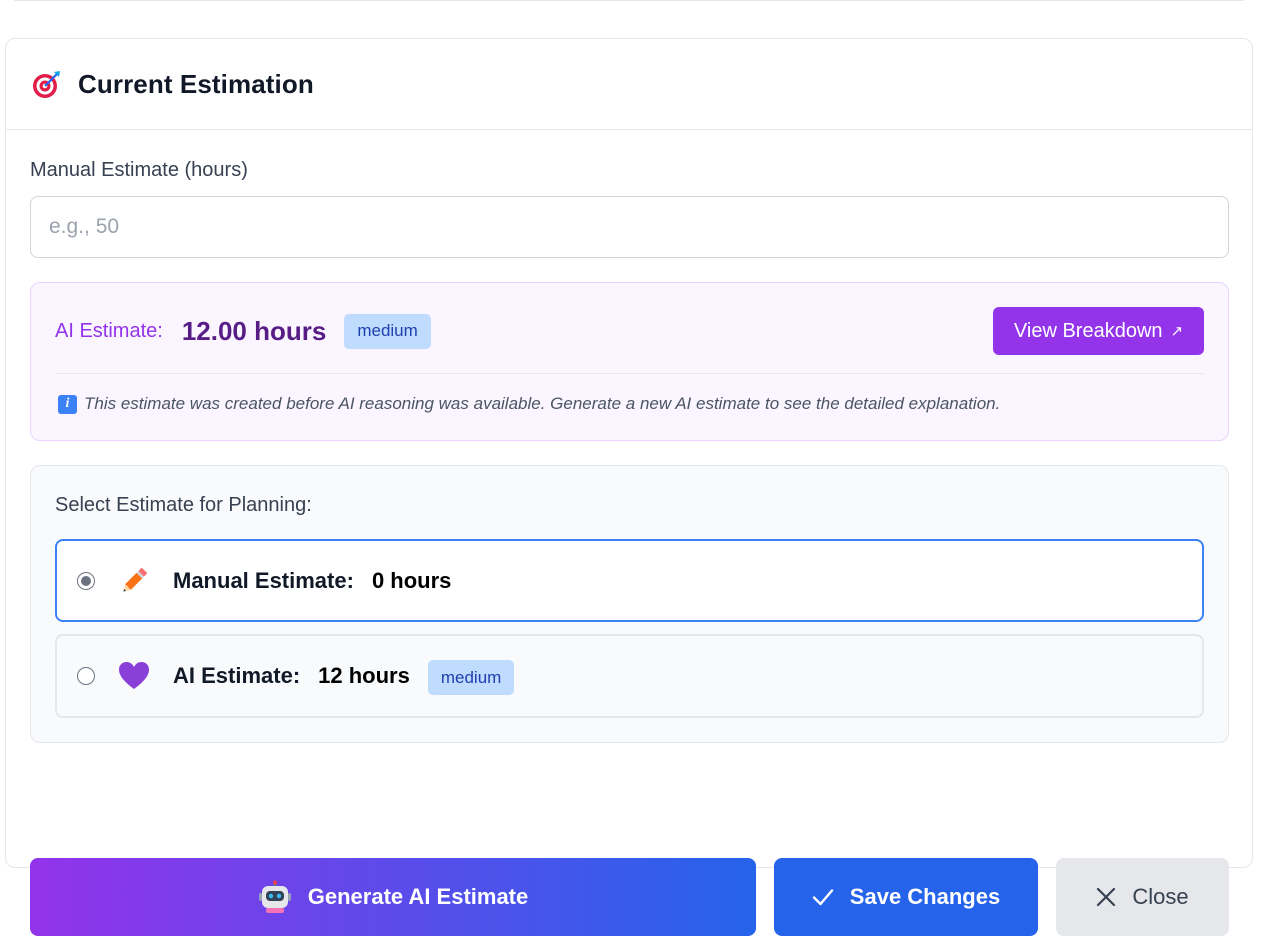 This screenshot has width=1288, height=936. What do you see at coordinates (629, 580) in the screenshot?
I see `option-manual-estimate: Manual Estimate: 0 hours` at bounding box center [629, 580].